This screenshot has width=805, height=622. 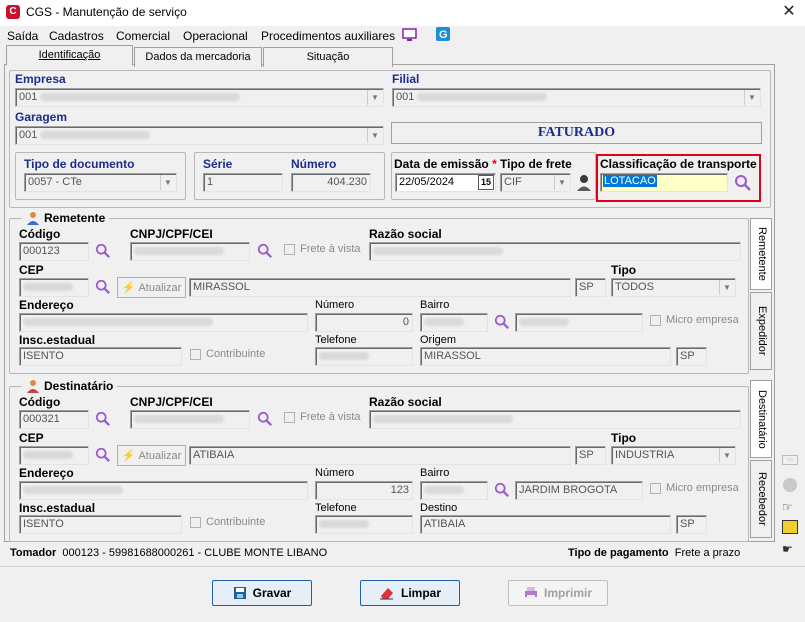 What do you see at coordinates (761, 419) in the screenshot?
I see `side-tab-destinatario: Destinatário` at bounding box center [761, 419].